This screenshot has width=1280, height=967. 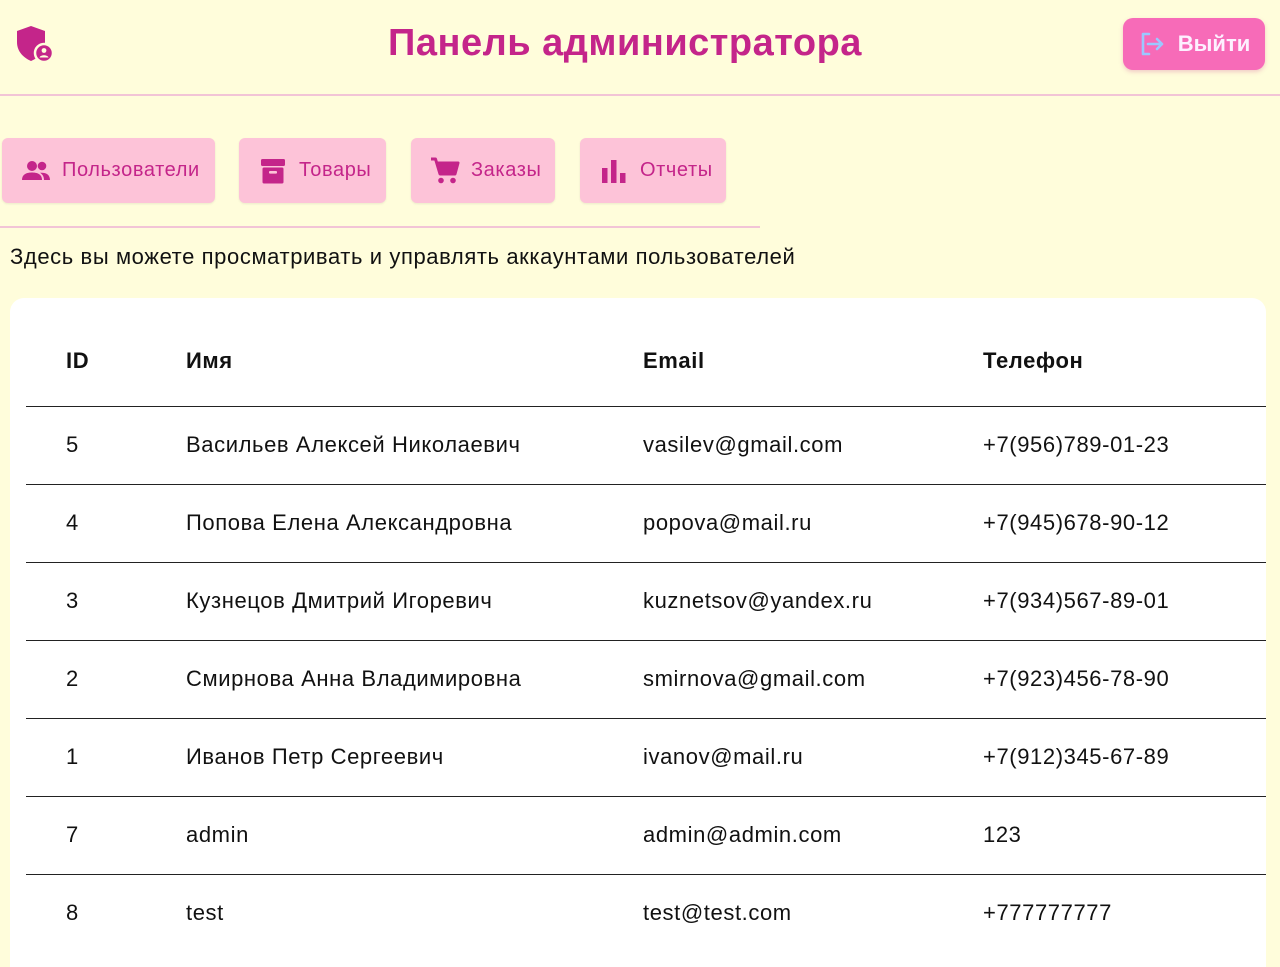 I want to click on cell-name: admin, so click(x=217, y=834).